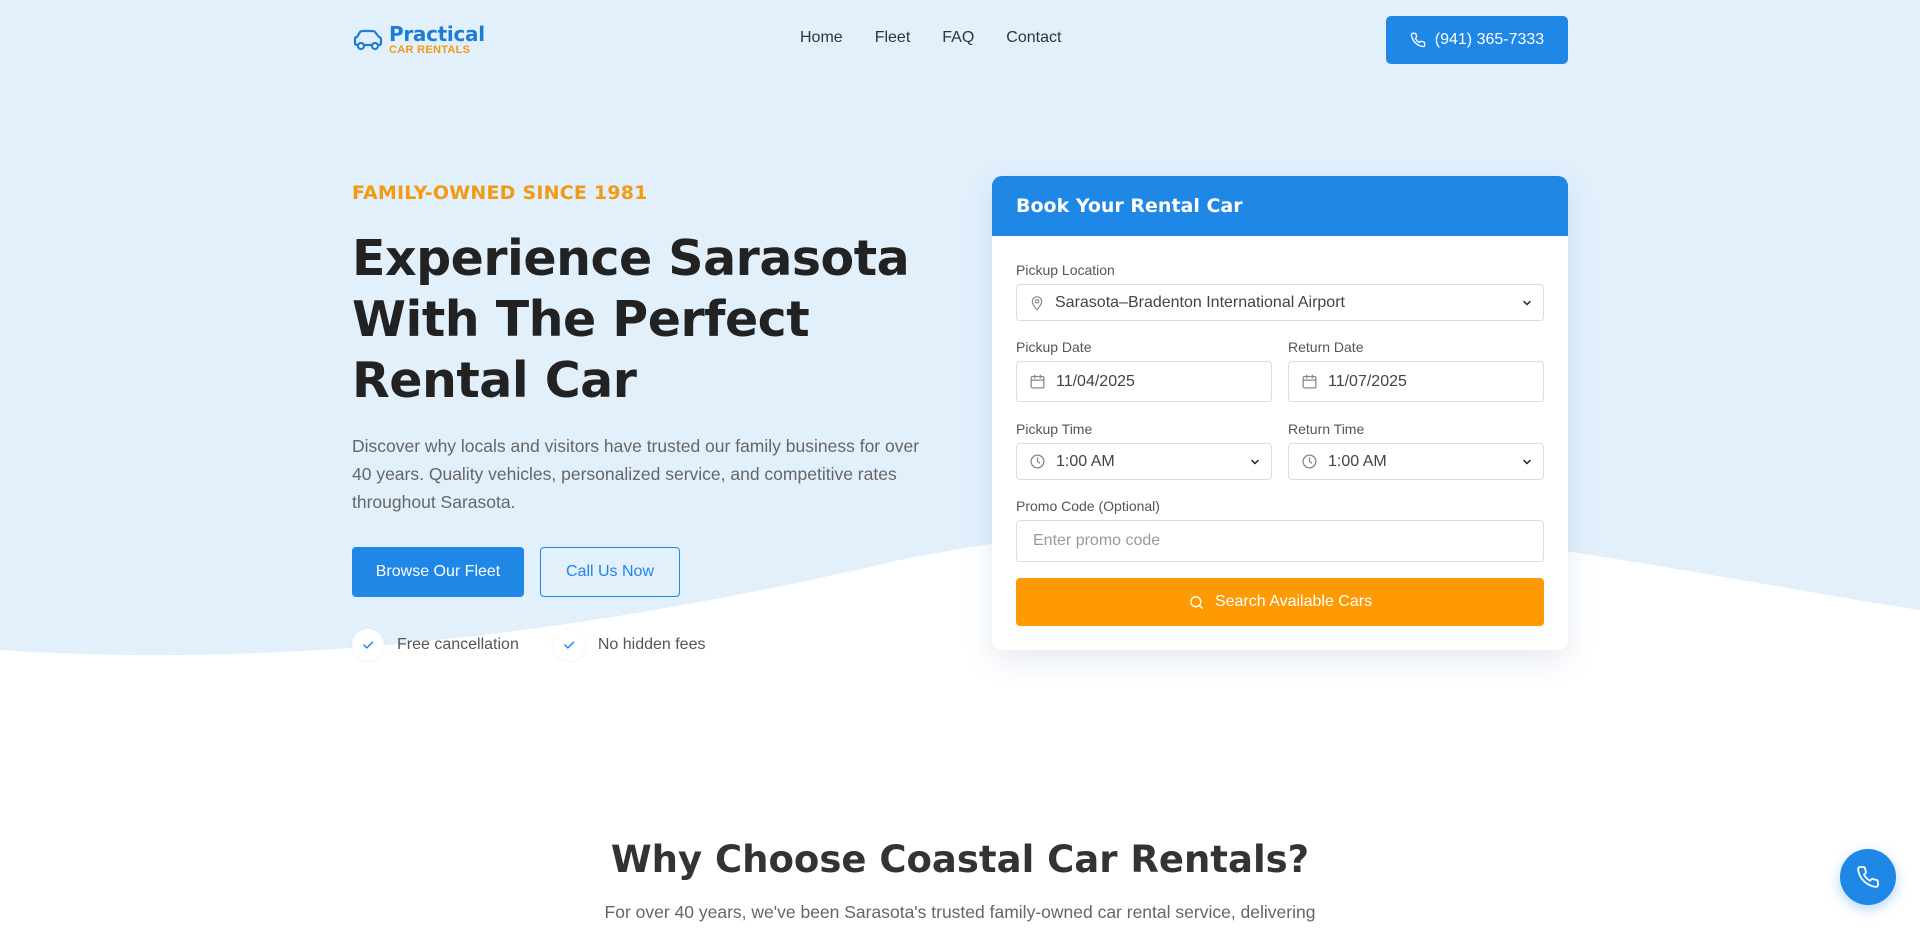  I want to click on nav-link-faq: FAQ, so click(958, 38).